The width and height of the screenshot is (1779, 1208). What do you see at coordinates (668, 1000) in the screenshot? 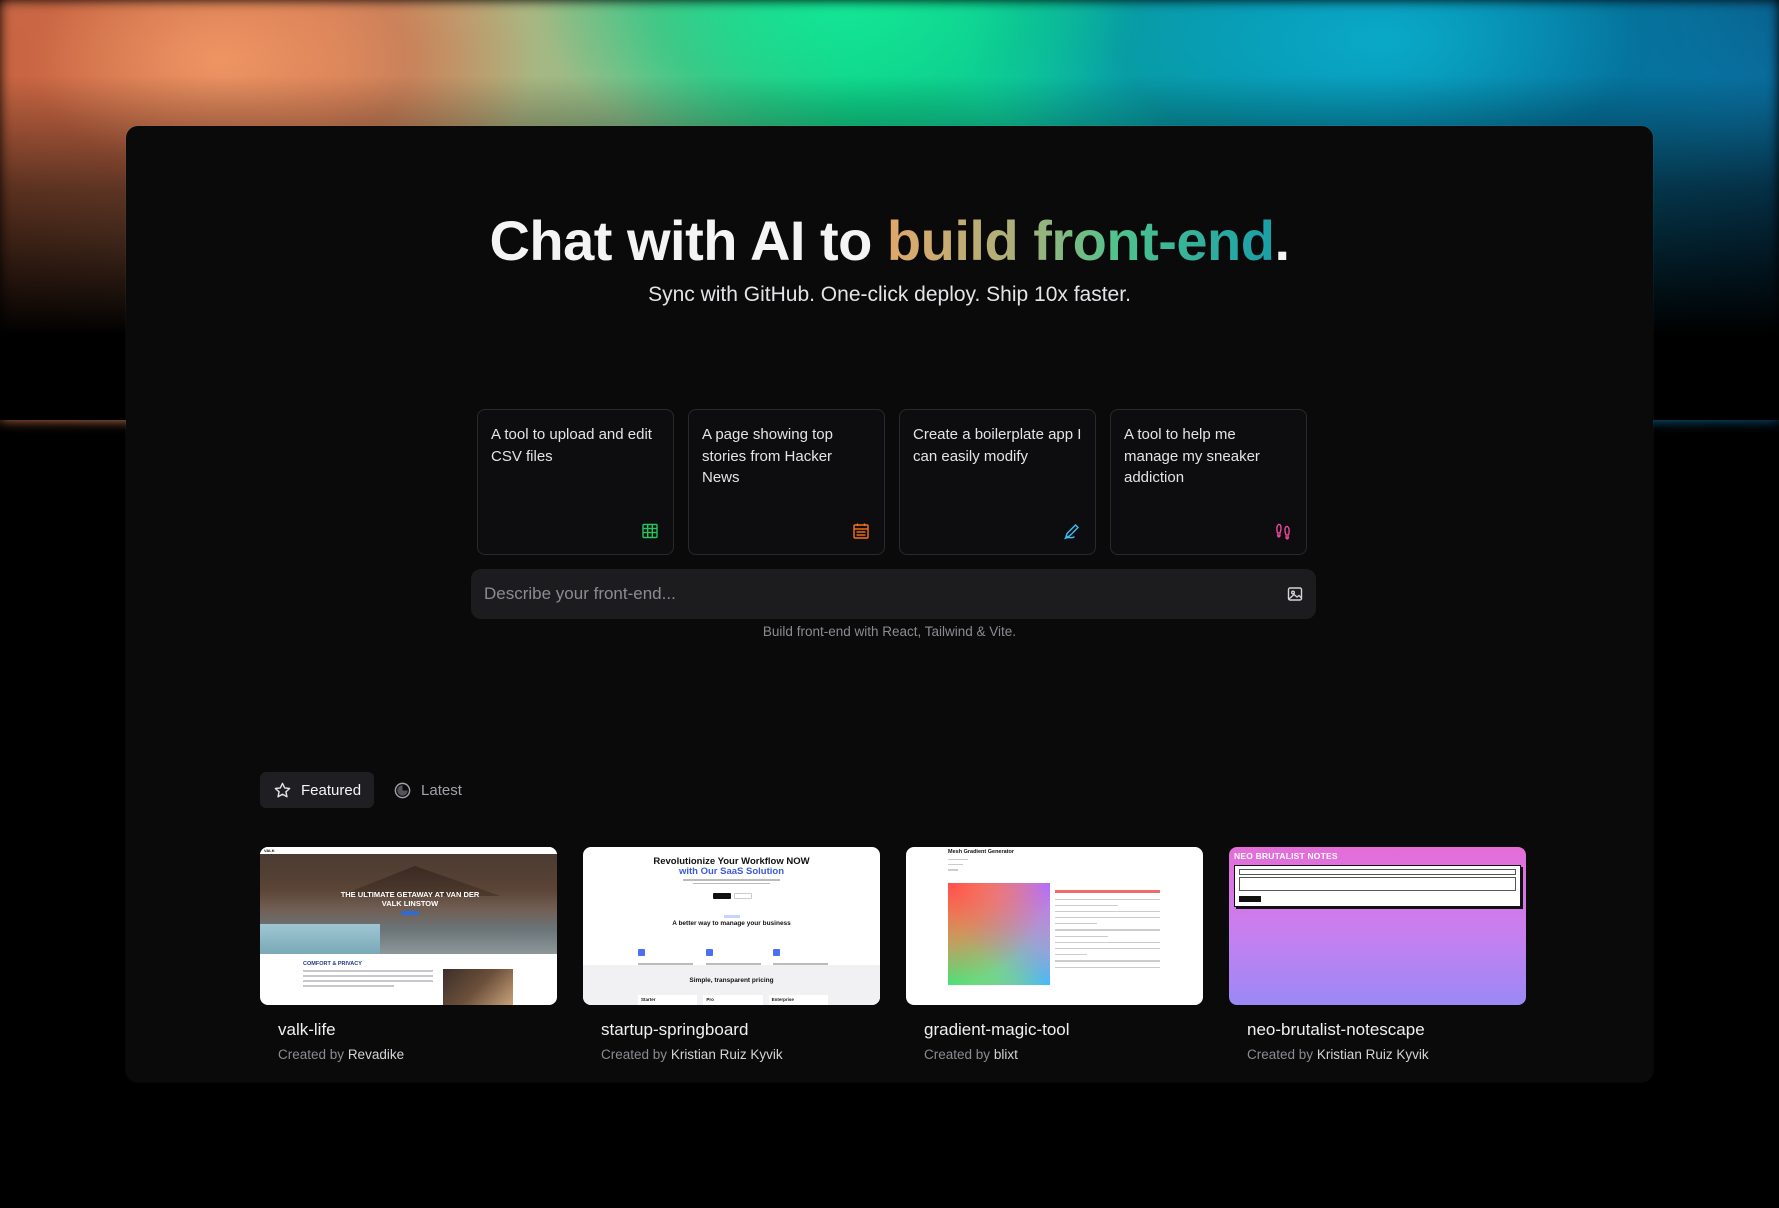
I see `thumb-plan: Starter` at bounding box center [668, 1000].